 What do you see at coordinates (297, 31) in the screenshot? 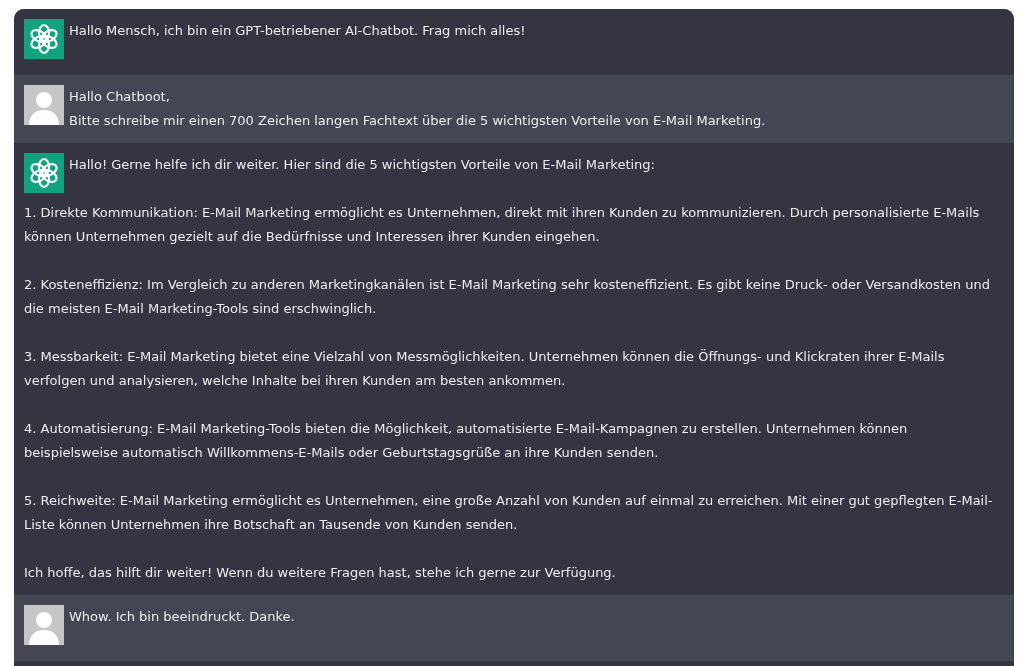
I see `message-text: Hallo Mensch, ich bin ein GPT-betriebener AI-Chatbot. Frag mich alles!` at bounding box center [297, 31].